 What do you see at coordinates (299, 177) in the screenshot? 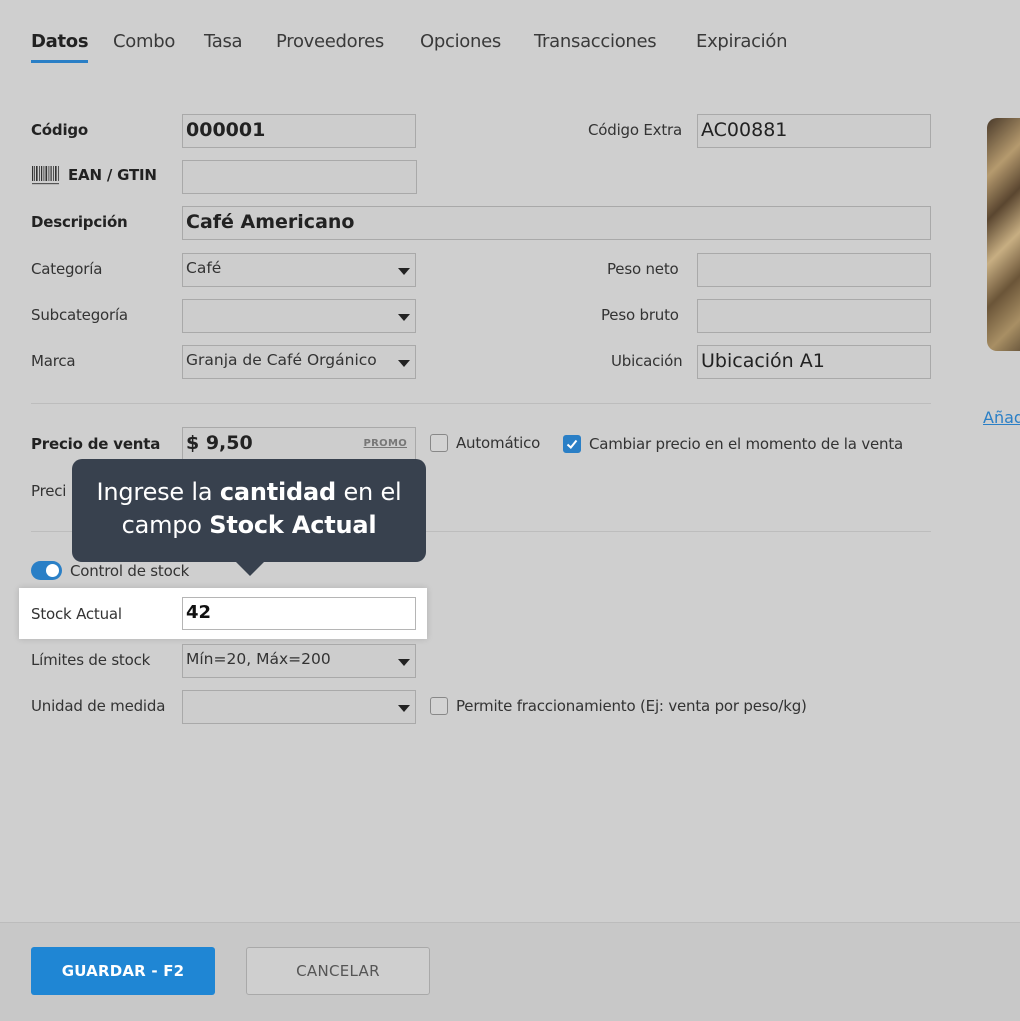
I see `ean-input` at bounding box center [299, 177].